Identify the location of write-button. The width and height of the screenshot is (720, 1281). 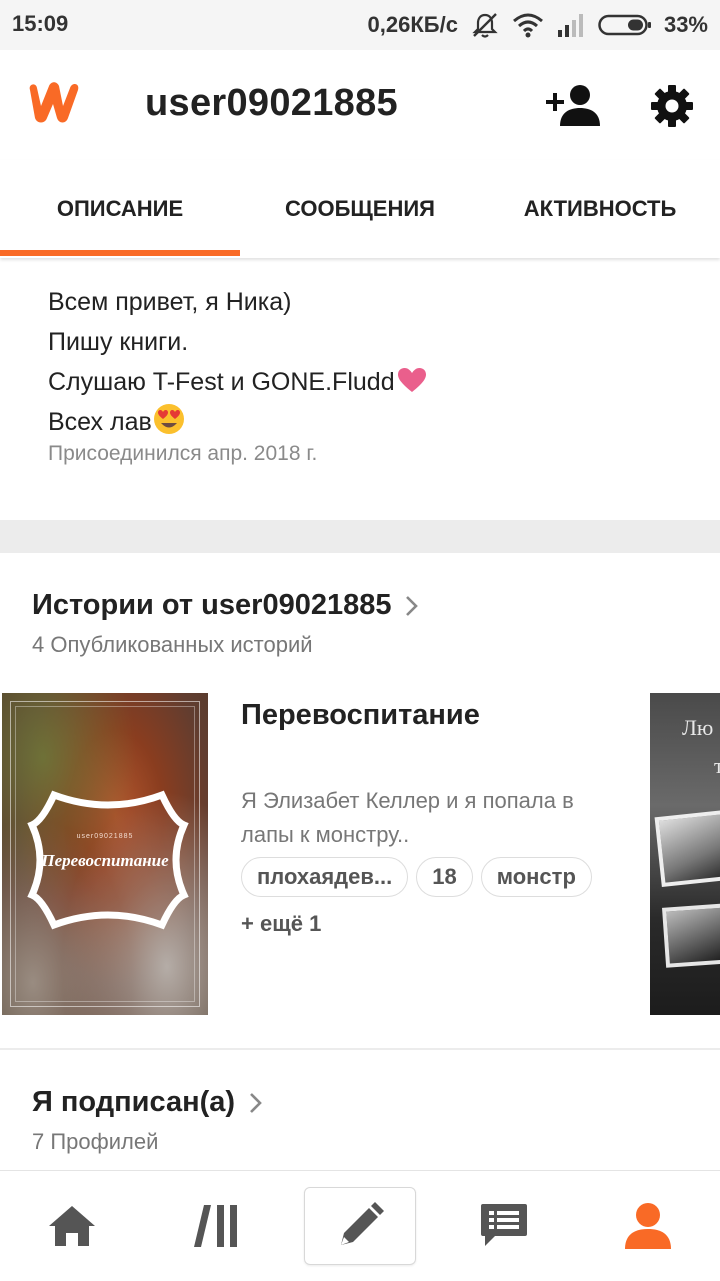
(360, 1226).